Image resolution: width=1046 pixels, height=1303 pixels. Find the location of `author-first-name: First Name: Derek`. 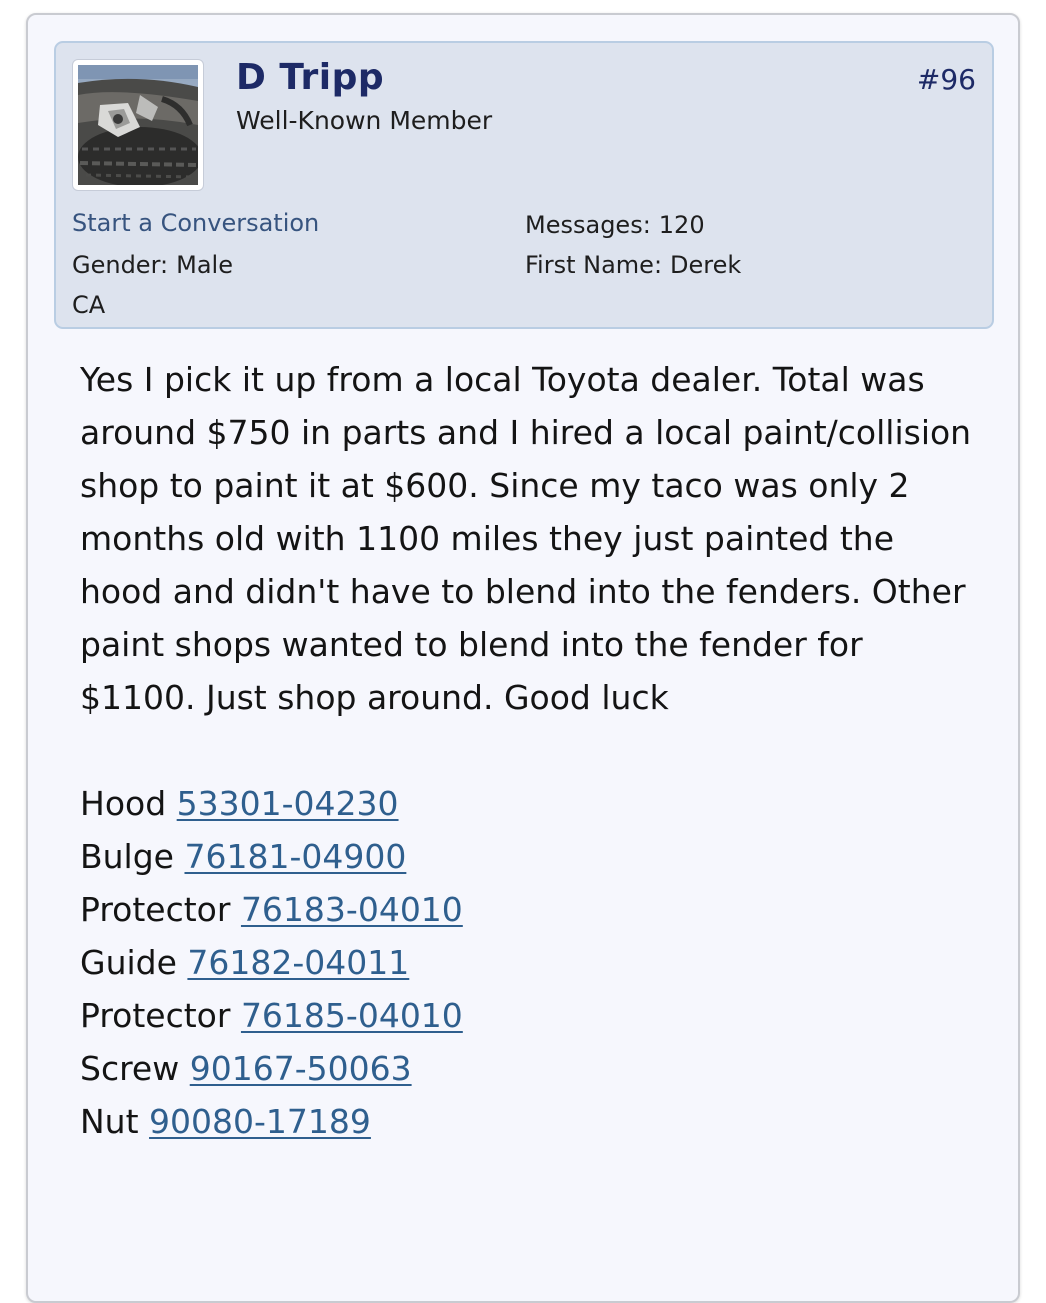

author-first-name: First Name: Derek is located at coordinates (633, 265).